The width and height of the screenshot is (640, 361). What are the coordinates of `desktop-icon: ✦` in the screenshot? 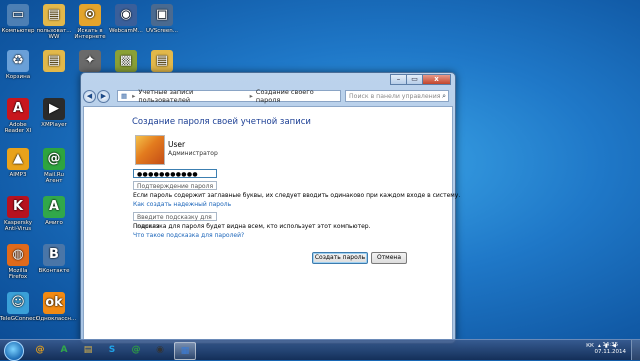 It's located at (90, 62).